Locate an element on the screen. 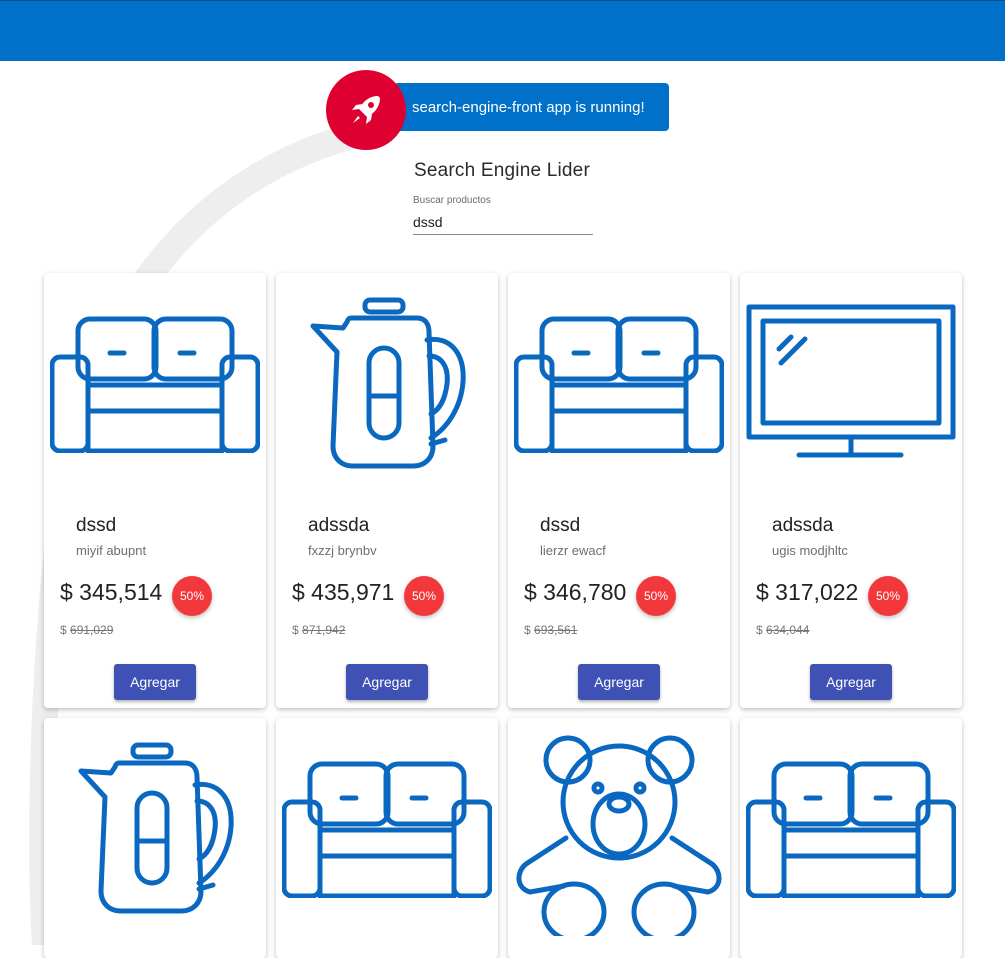 The height and width of the screenshot is (958, 1005). old-price-value: 691,029 is located at coordinates (92, 630).